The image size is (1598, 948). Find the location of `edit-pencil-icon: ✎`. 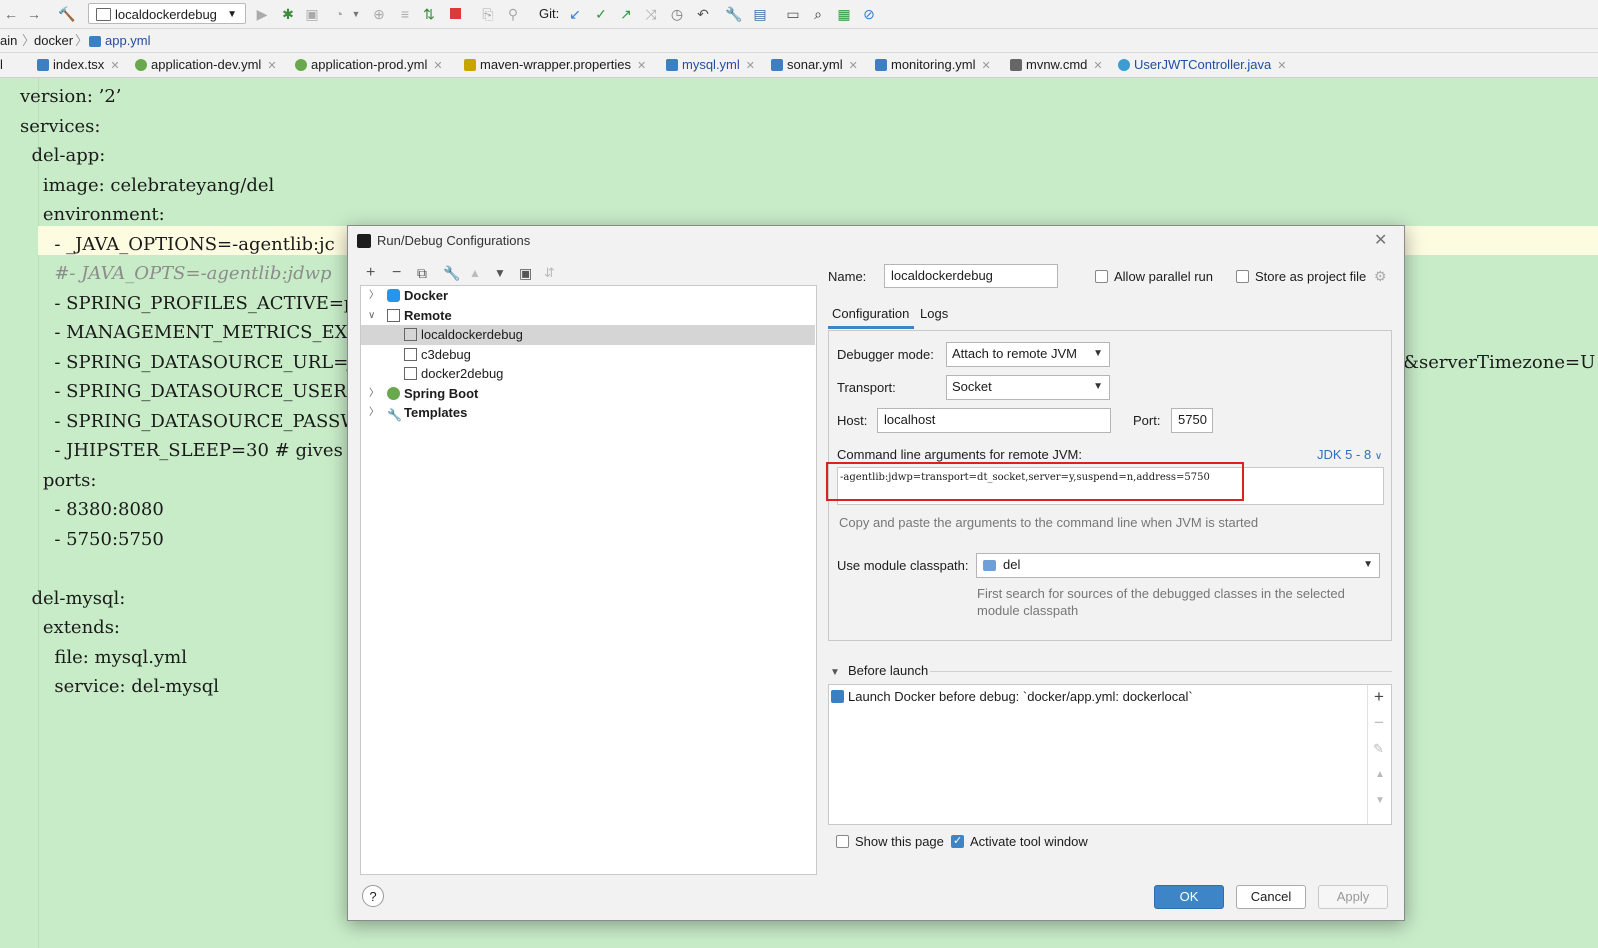

edit-pencil-icon: ✎ is located at coordinates (1378, 749).